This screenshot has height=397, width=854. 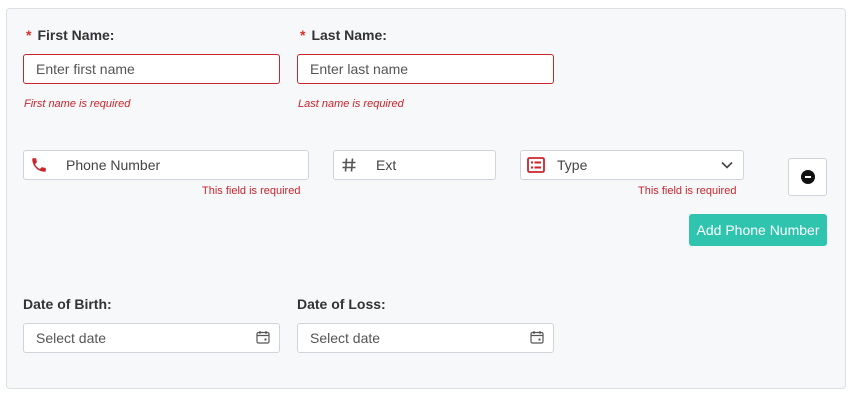 I want to click on first-name-input, so click(x=151, y=69).